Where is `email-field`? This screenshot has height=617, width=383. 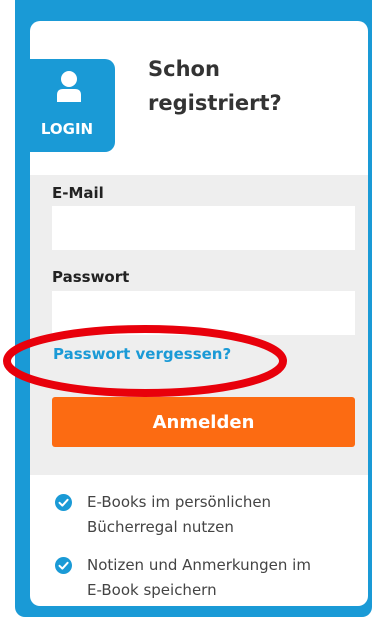 email-field is located at coordinates (203, 228).